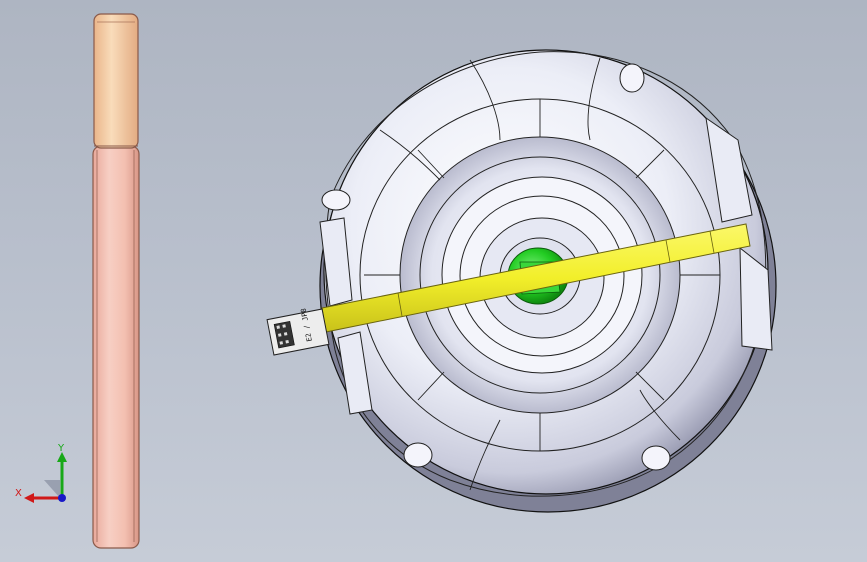 This screenshot has height=562, width=867. What do you see at coordinates (116, 81) in the screenshot?
I see `rod-cap` at bounding box center [116, 81].